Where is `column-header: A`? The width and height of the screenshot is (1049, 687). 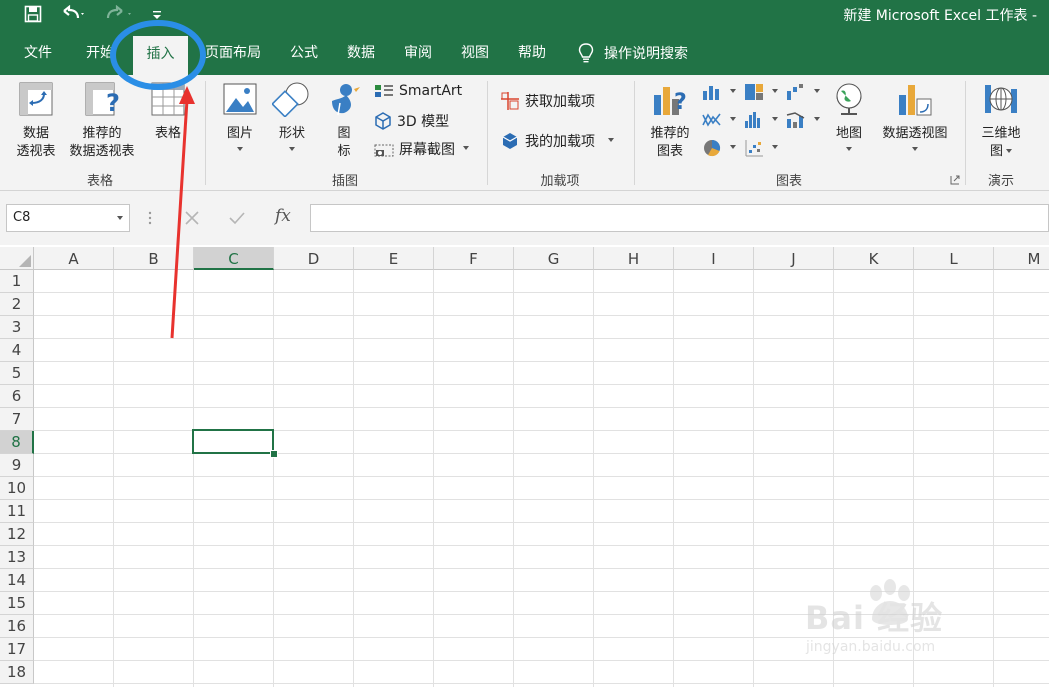
column-header: A is located at coordinates (74, 258).